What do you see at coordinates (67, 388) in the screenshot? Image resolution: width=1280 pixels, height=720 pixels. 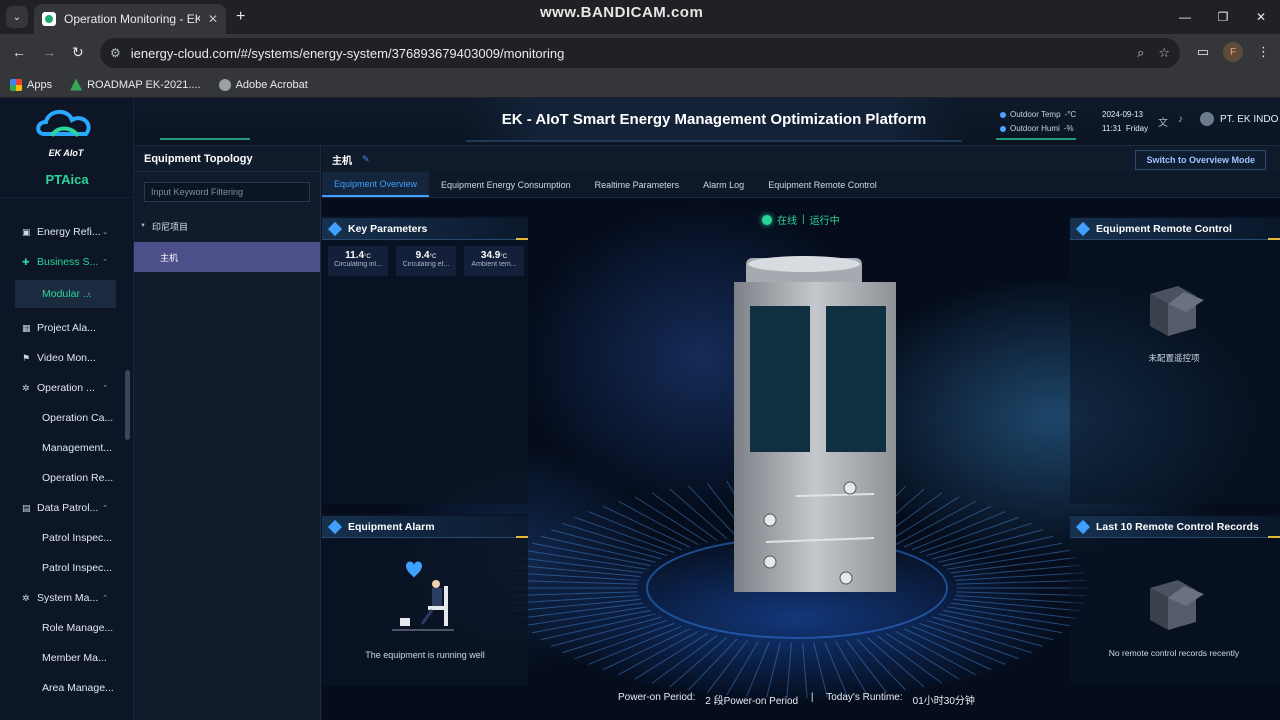 I see `sidebar-item: ✲ Operation ... ⌃` at bounding box center [67, 388].